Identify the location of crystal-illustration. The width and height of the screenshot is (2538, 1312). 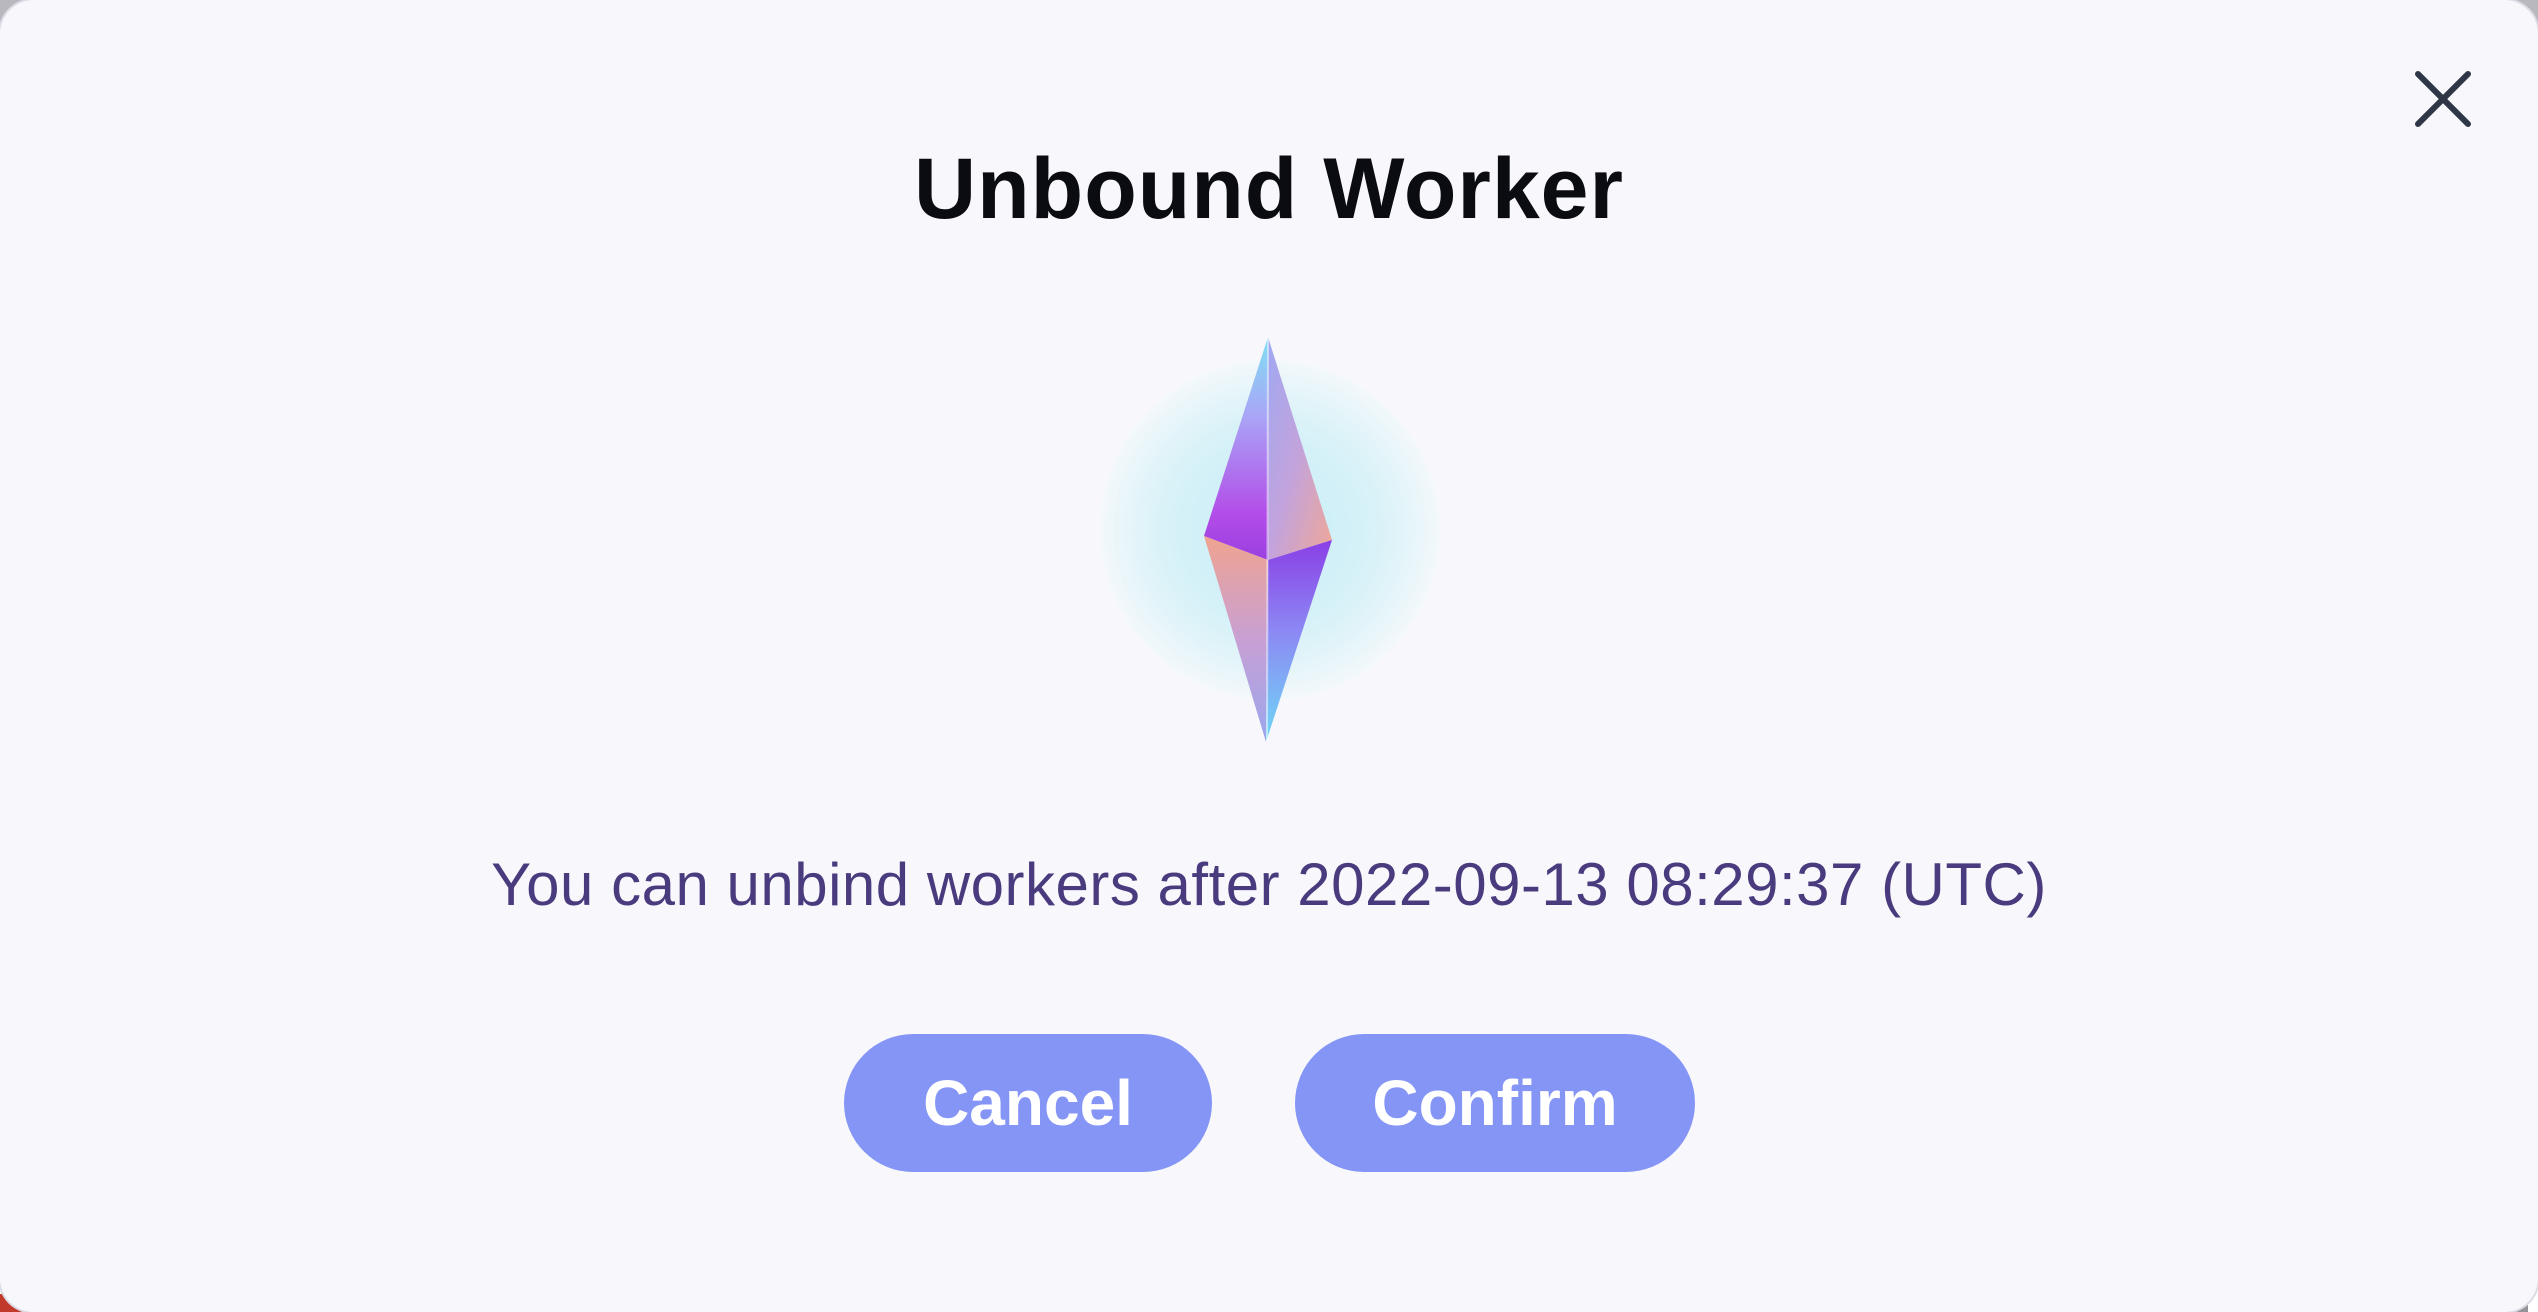
(1270, 540).